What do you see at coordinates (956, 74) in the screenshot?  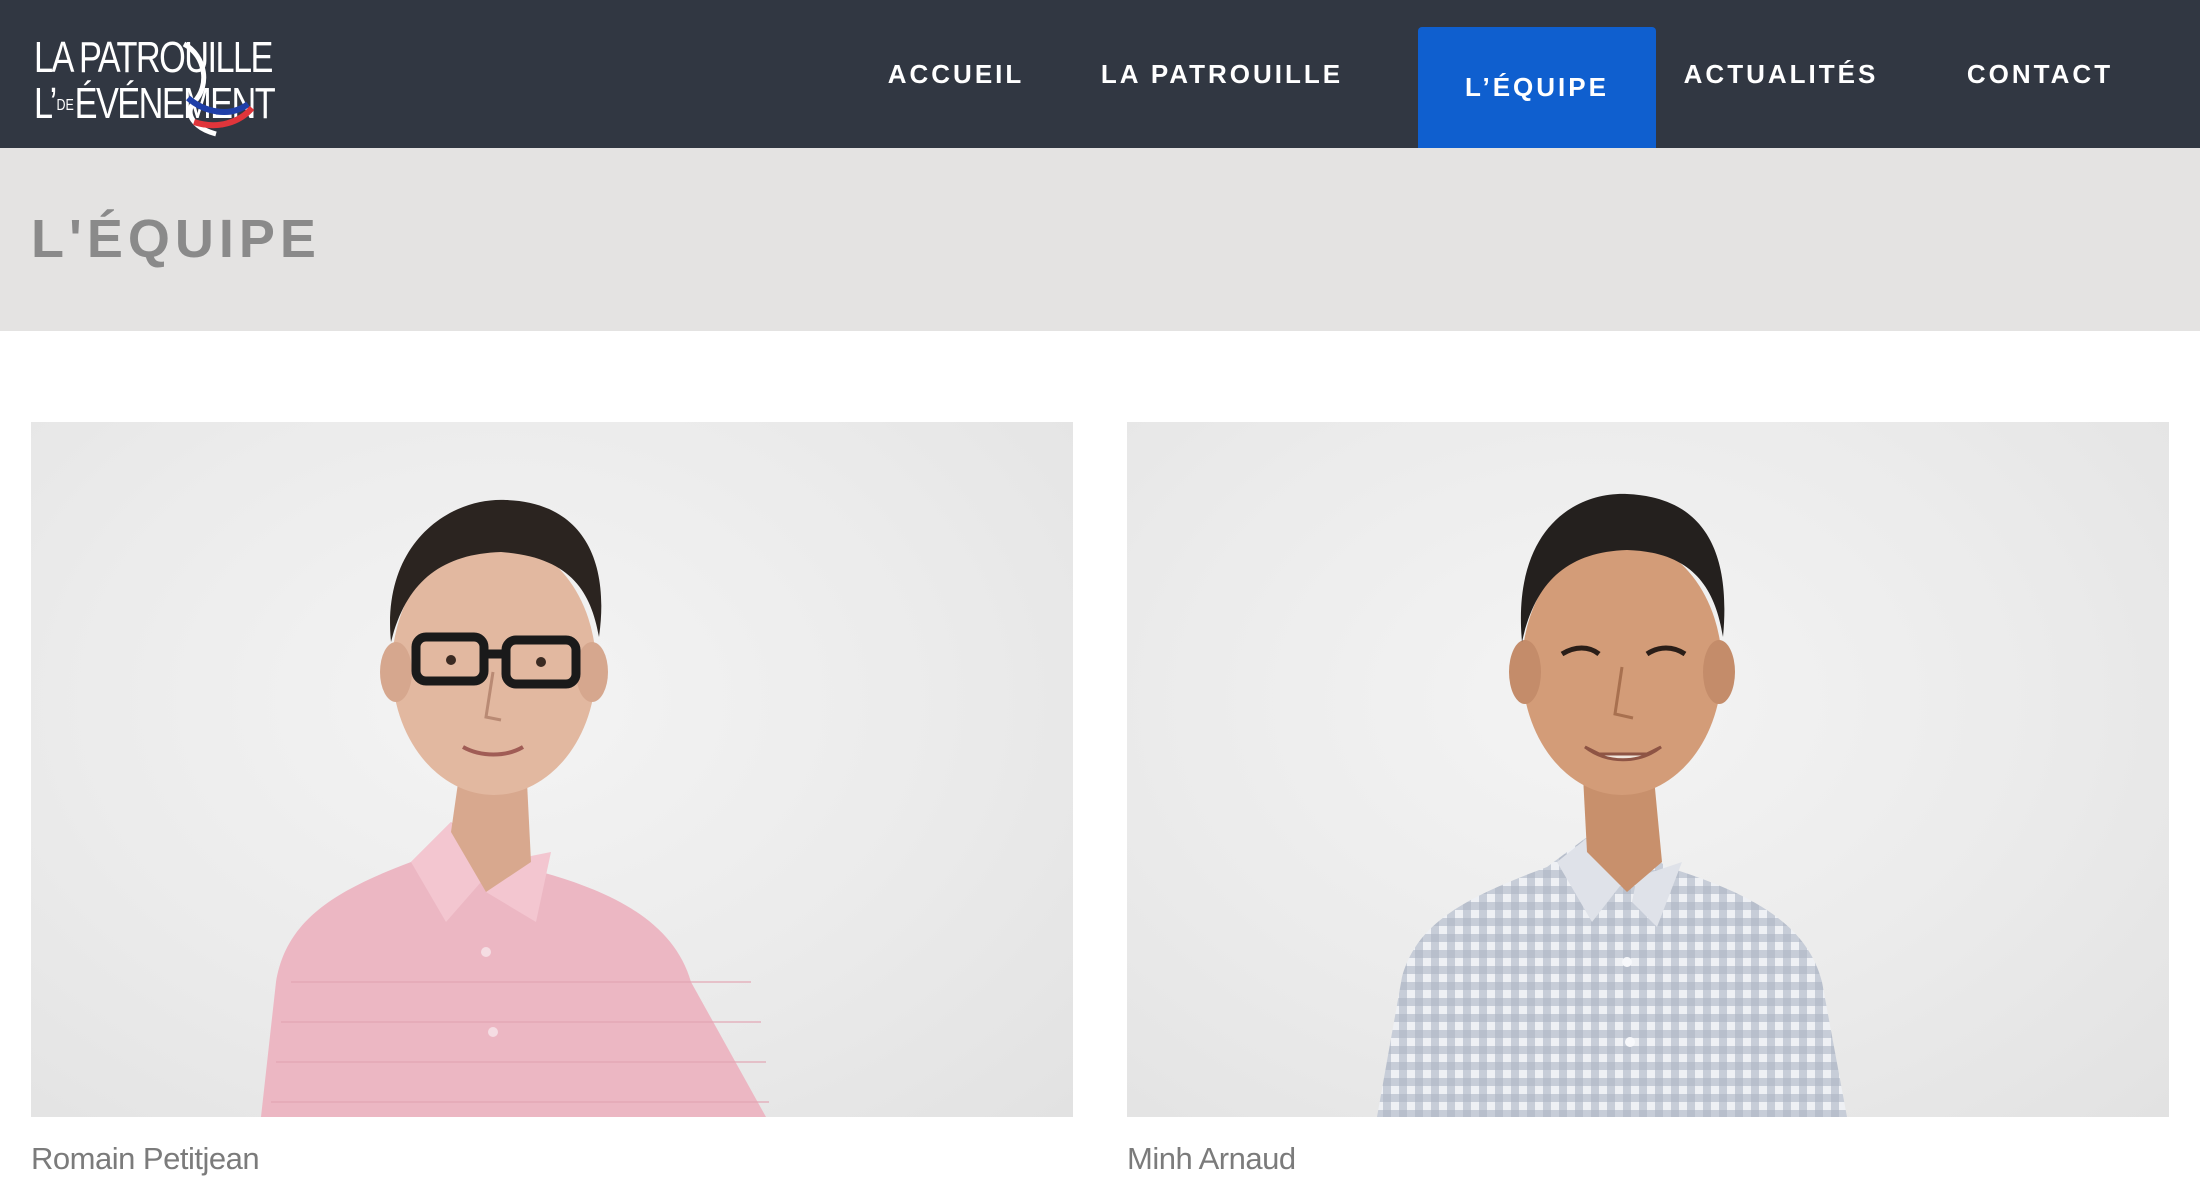 I see `nav-item-accueil: ACCUEIL` at bounding box center [956, 74].